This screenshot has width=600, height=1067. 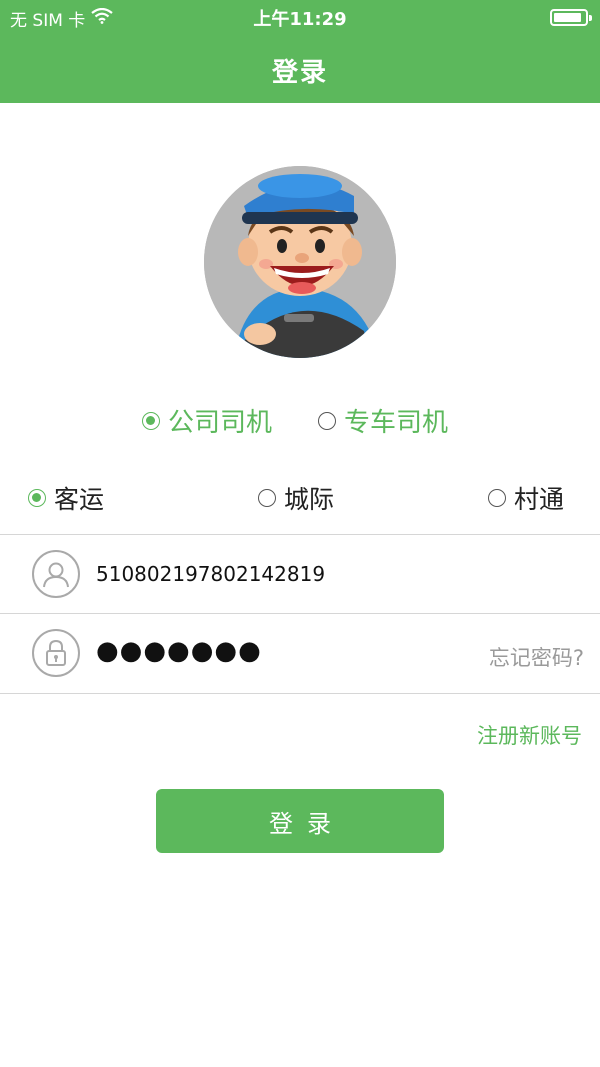 I want to click on driver-type-private-label: 专车司机, so click(x=396, y=423).